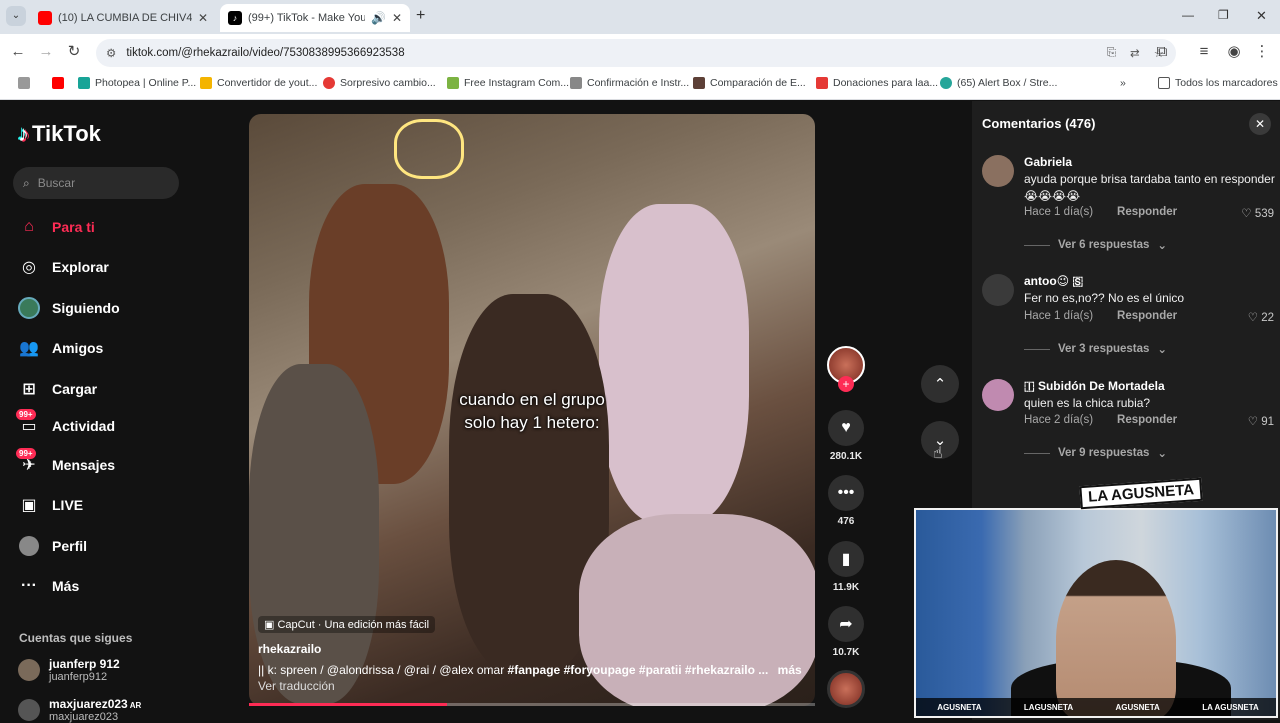  What do you see at coordinates (18, 52) in the screenshot?
I see `back-icon: ←` at bounding box center [18, 52].